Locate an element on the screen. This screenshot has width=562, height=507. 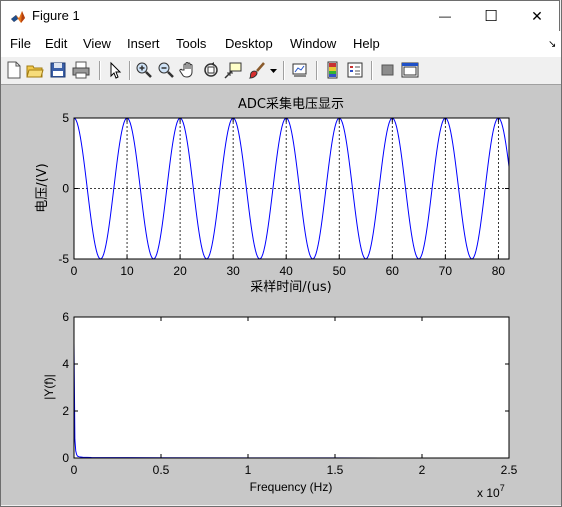
axes-1-xlabel: 采样时间/(us) is located at coordinates (291, 287).